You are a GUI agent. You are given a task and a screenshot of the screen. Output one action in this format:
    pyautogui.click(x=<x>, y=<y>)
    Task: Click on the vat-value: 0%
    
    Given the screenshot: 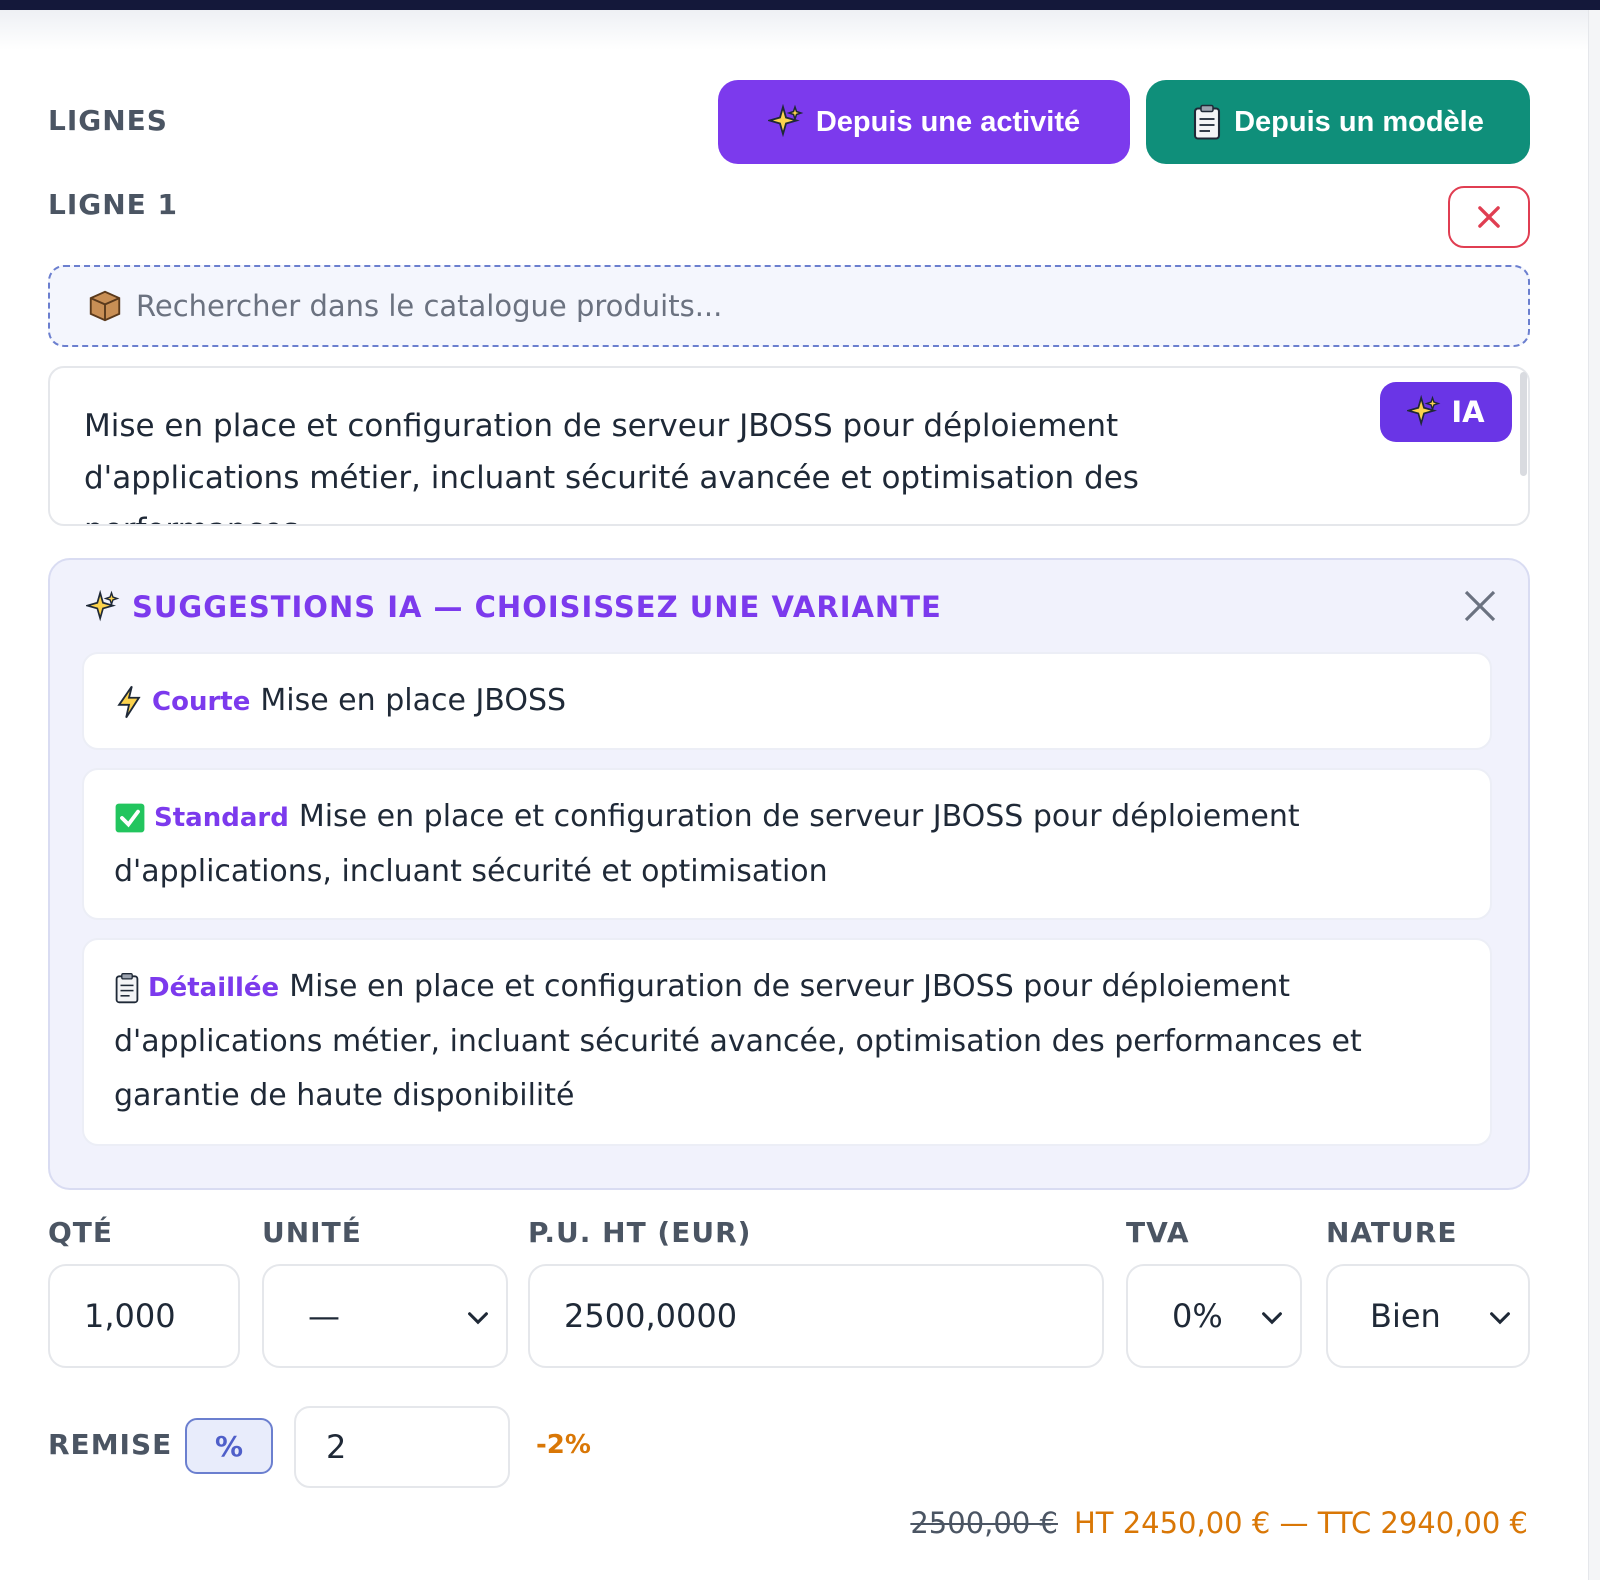 What is the action you would take?
    pyautogui.click(x=1197, y=1316)
    